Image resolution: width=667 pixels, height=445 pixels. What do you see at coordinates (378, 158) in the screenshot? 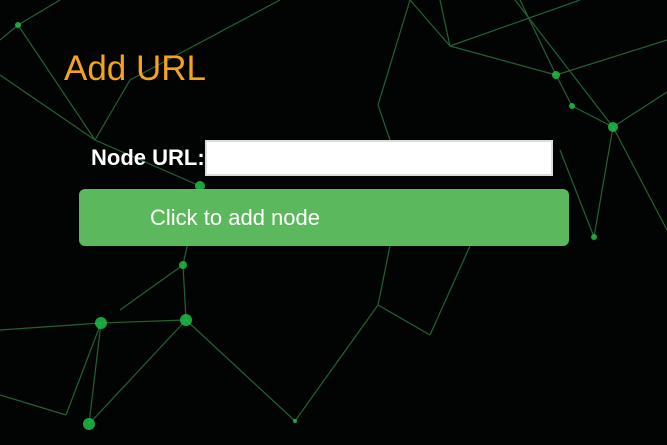
I see `node-url-input` at bounding box center [378, 158].